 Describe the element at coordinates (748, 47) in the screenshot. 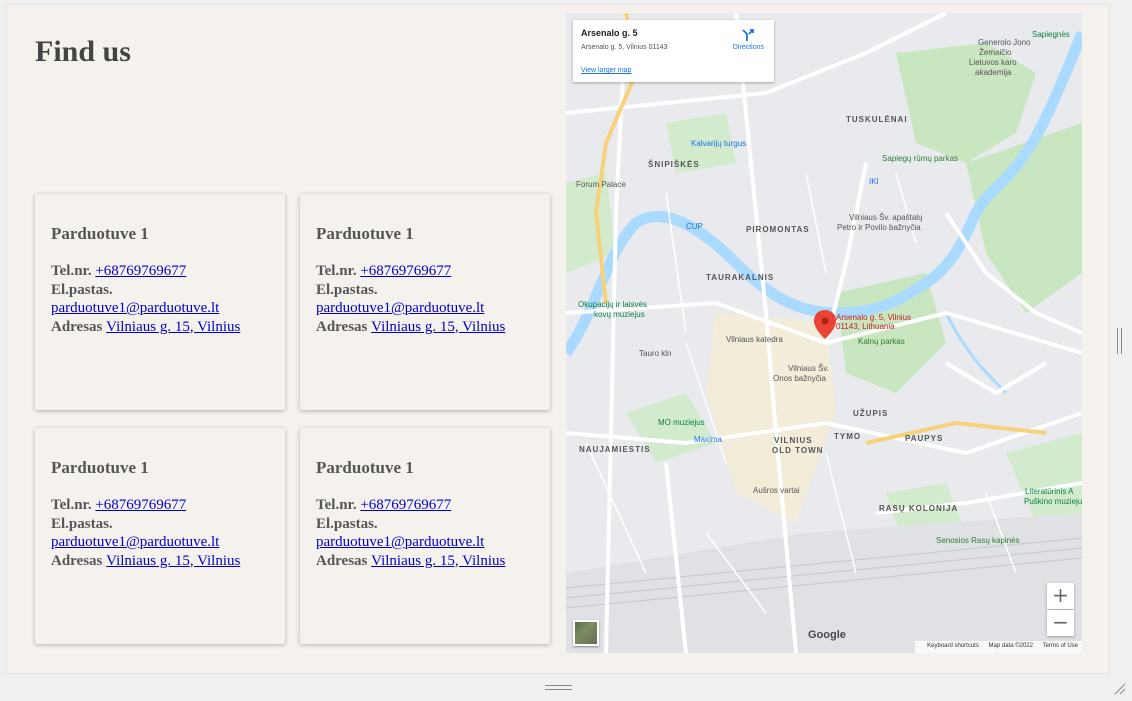

I see `directions-label: Directions` at that location.